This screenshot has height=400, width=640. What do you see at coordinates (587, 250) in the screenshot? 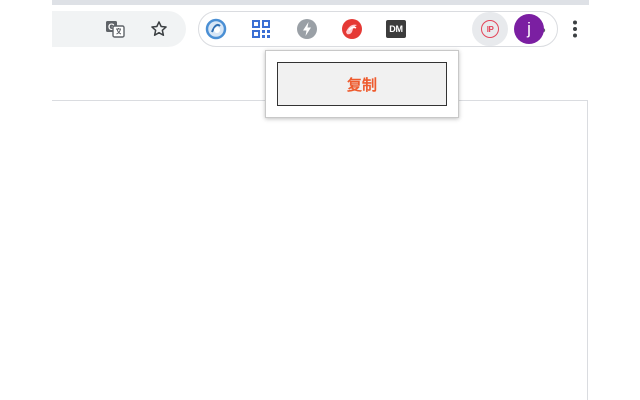
I see `content-right-border` at bounding box center [587, 250].